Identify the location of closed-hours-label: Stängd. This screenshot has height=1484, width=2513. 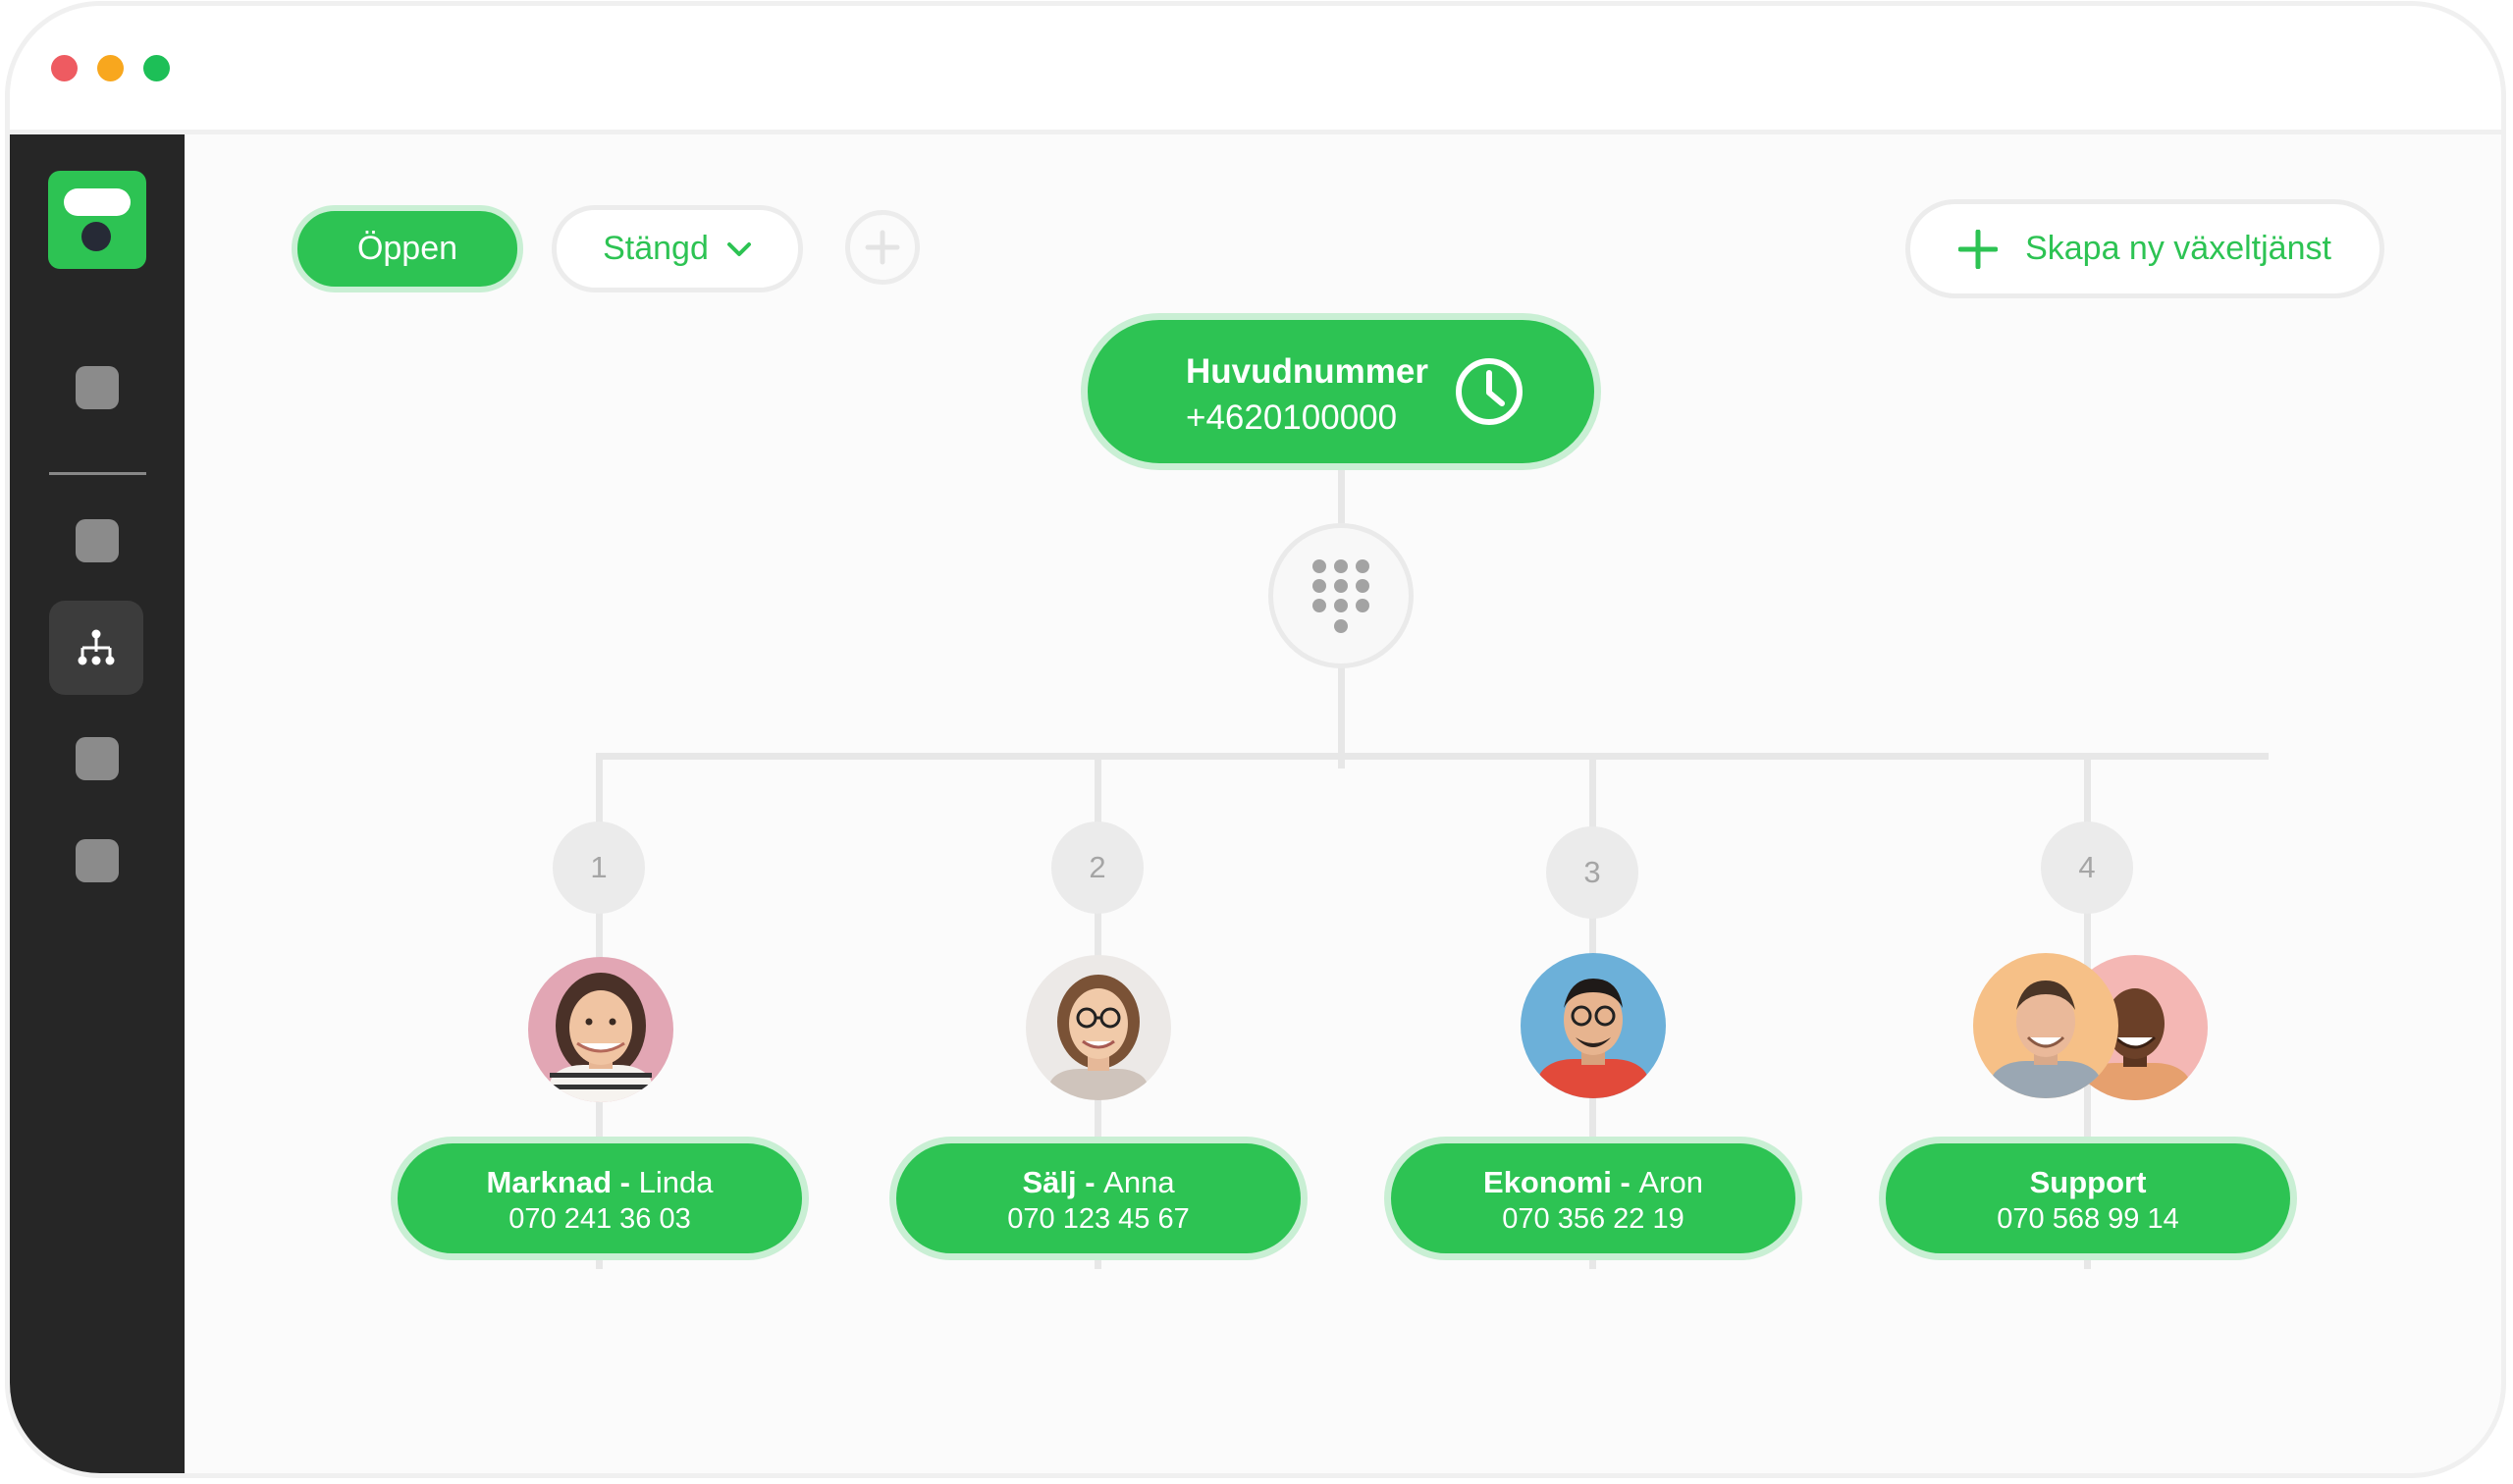
(656, 249).